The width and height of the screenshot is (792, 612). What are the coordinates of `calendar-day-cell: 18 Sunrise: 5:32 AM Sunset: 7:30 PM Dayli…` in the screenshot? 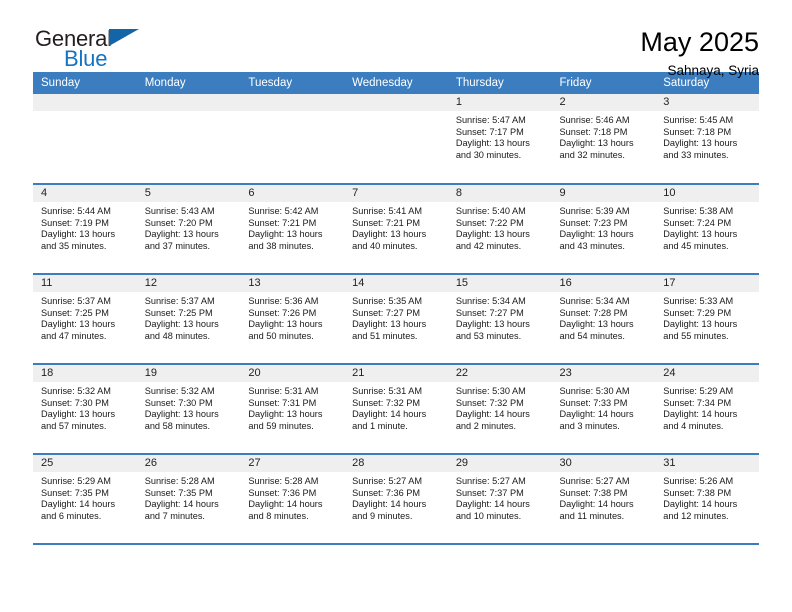 It's located at (85, 409).